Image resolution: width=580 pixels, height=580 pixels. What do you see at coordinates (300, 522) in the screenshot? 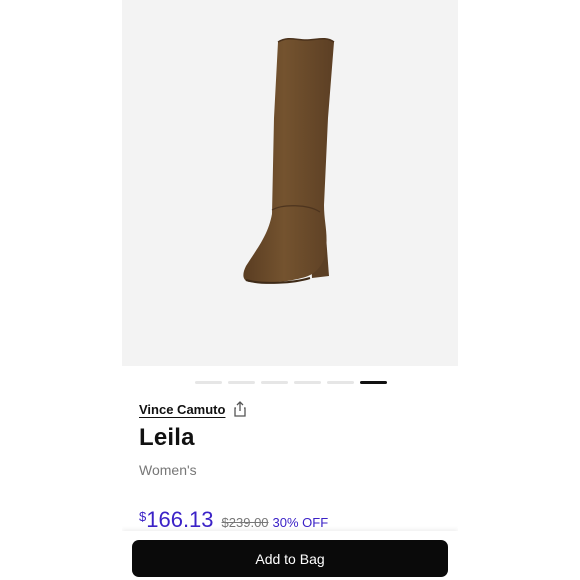
I see `discount-badge: 30% OFF` at bounding box center [300, 522].